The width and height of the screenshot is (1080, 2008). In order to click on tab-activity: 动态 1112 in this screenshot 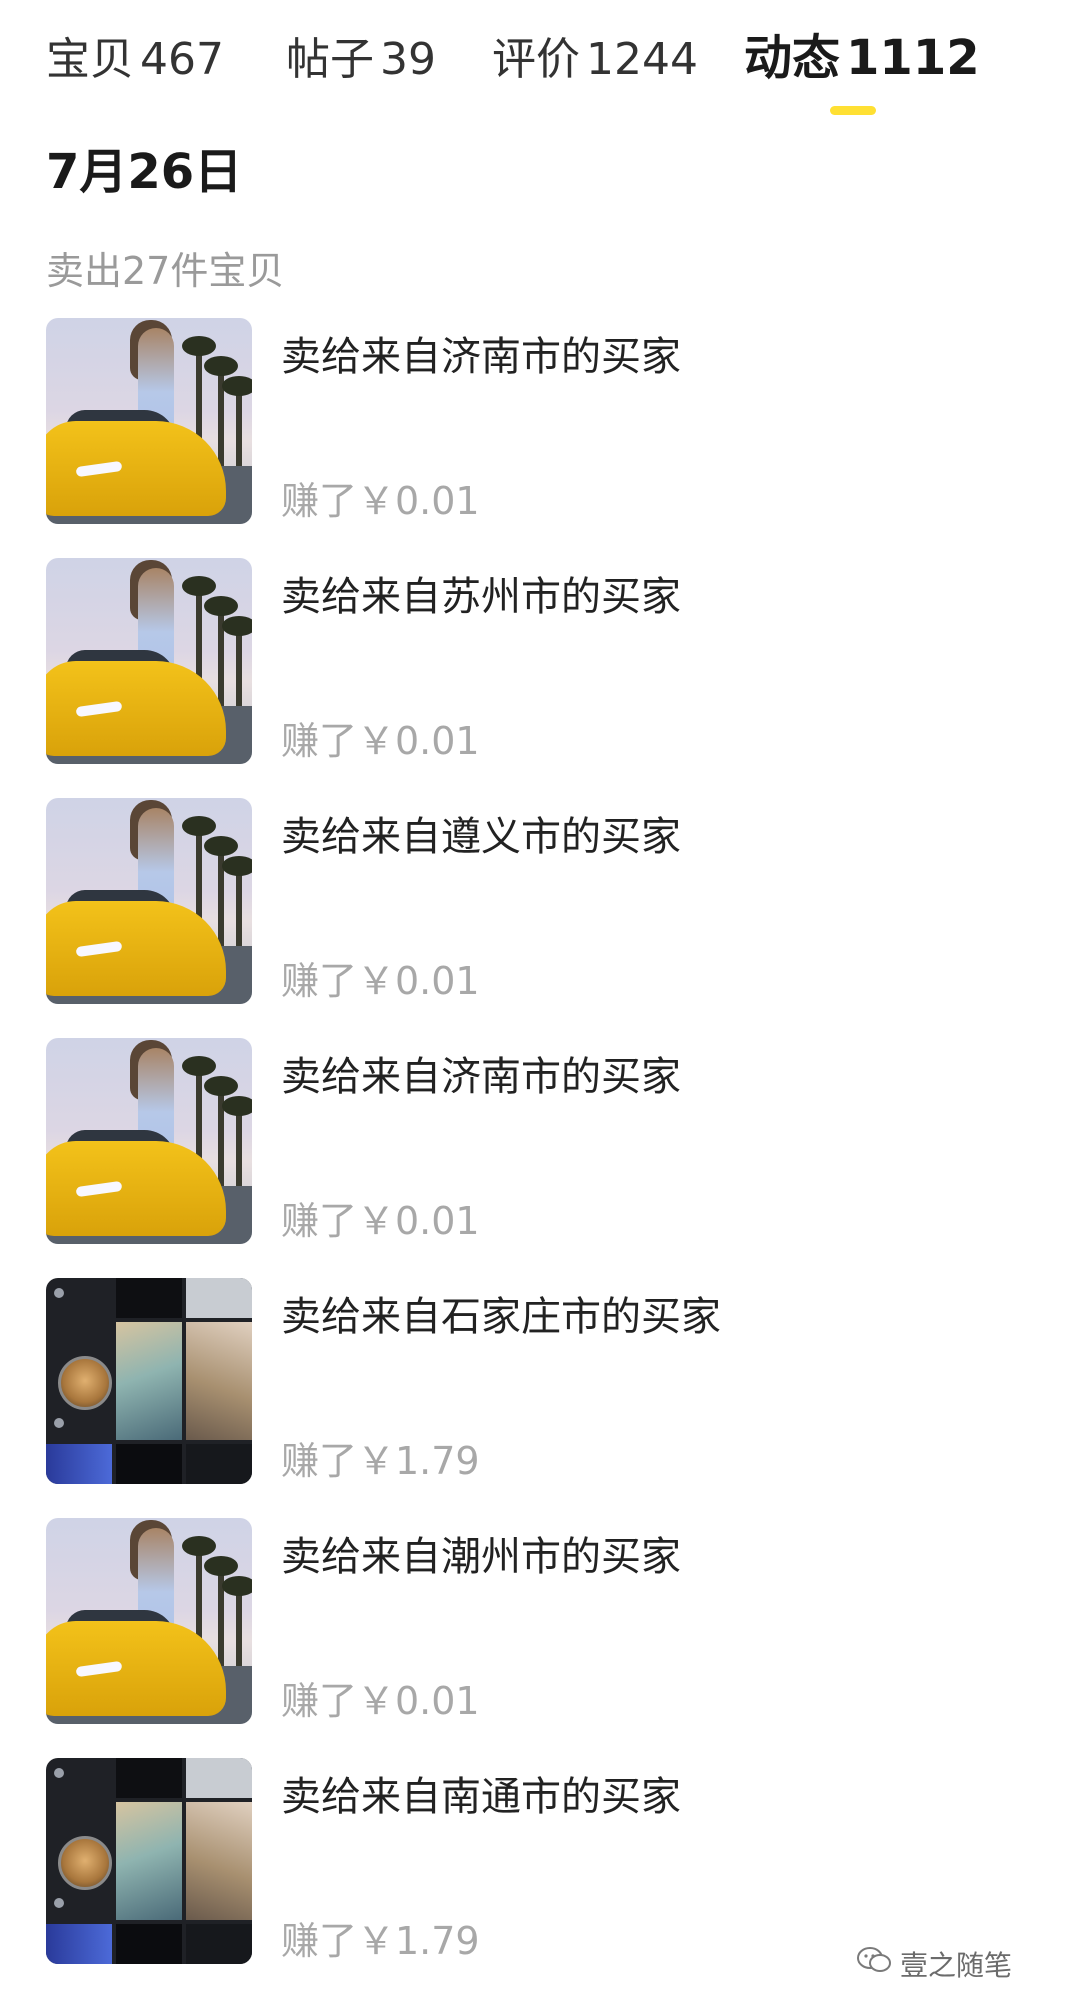, I will do `click(862, 58)`.